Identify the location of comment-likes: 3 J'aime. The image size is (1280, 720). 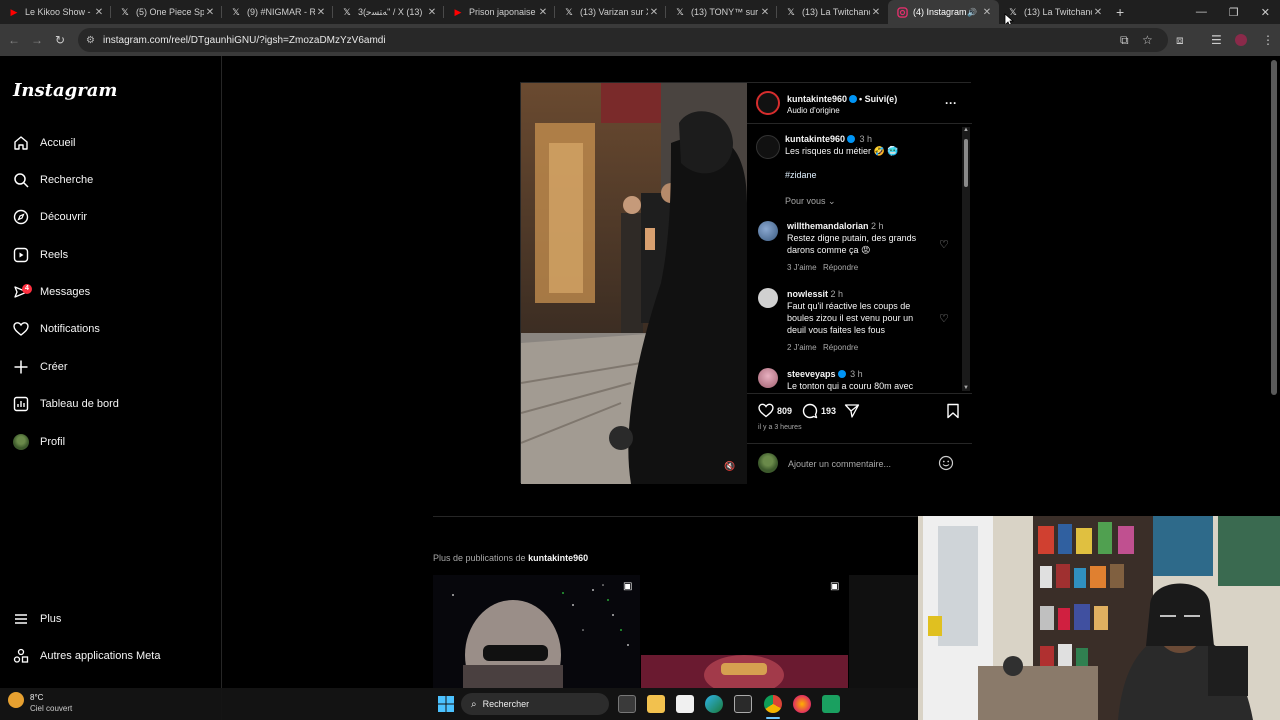
(802, 267).